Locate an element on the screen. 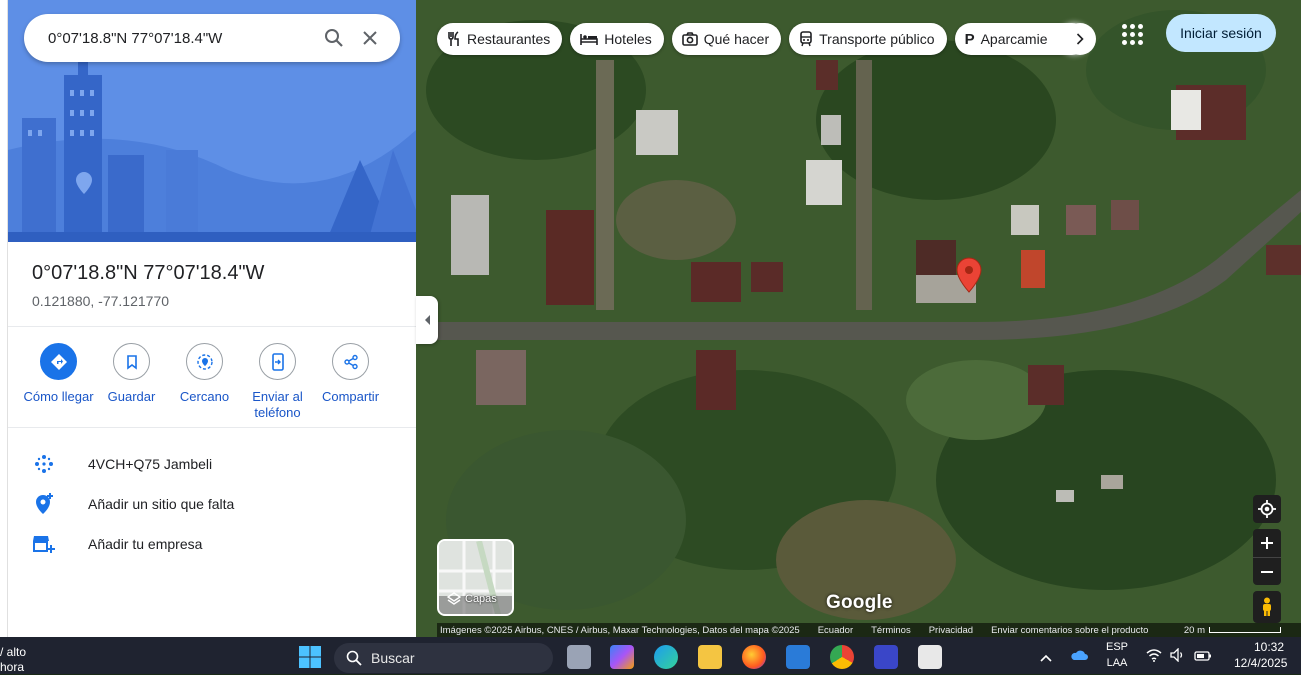 This screenshot has height=675, width=1301. privacy-link: Privacidad is located at coordinates (951, 630).